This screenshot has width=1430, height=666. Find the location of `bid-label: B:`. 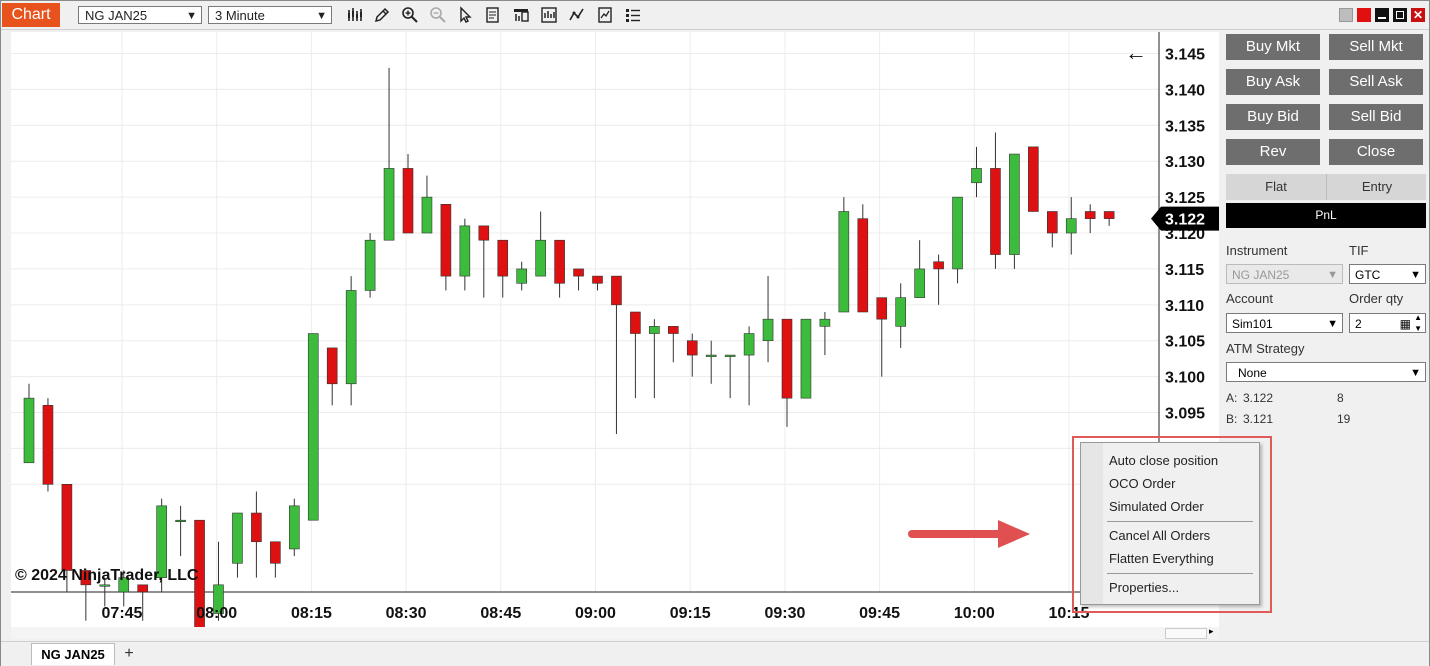

bid-label: B: is located at coordinates (1232, 419).